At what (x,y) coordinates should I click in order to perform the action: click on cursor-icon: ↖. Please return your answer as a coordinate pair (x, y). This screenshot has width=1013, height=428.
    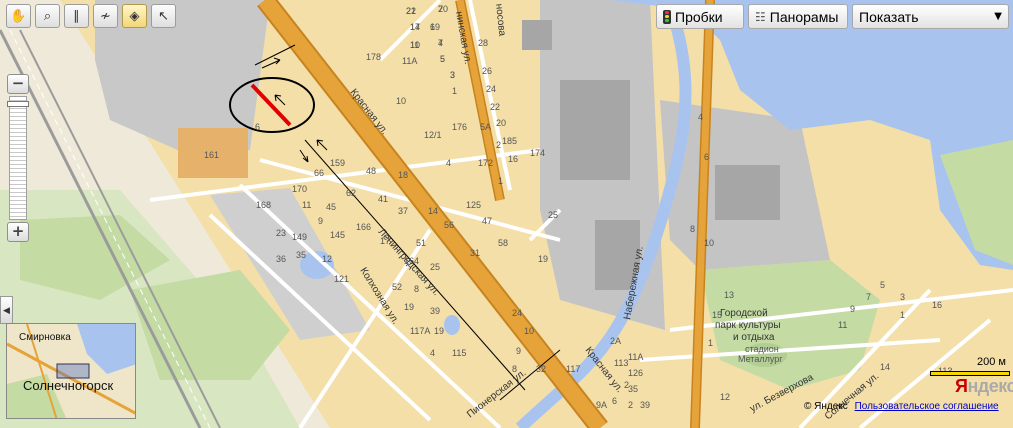
    Looking at the image, I should click on (163, 16).